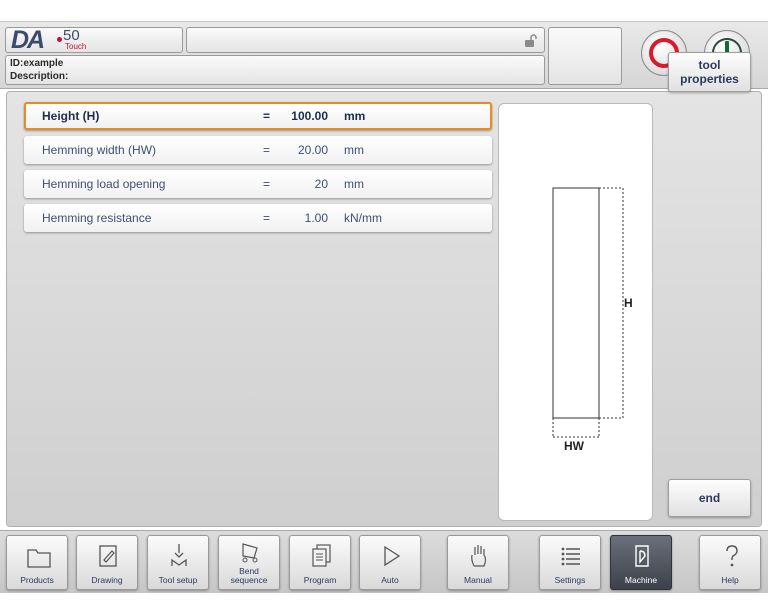 This screenshot has width=768, height=615. I want to click on nav-label: Bend sequence, so click(249, 575).